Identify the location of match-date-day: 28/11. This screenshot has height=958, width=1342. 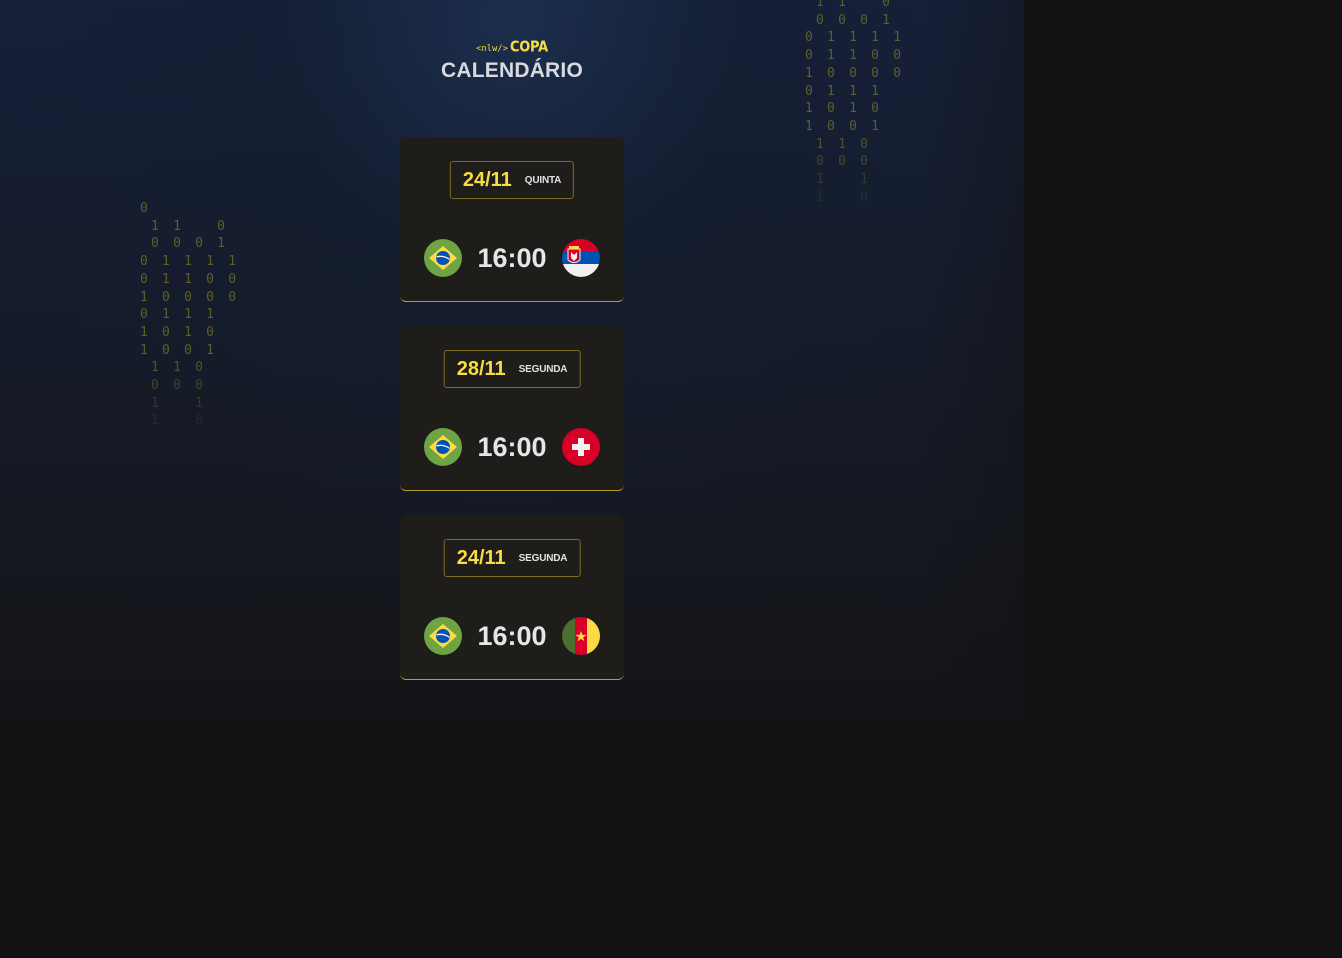
(481, 368).